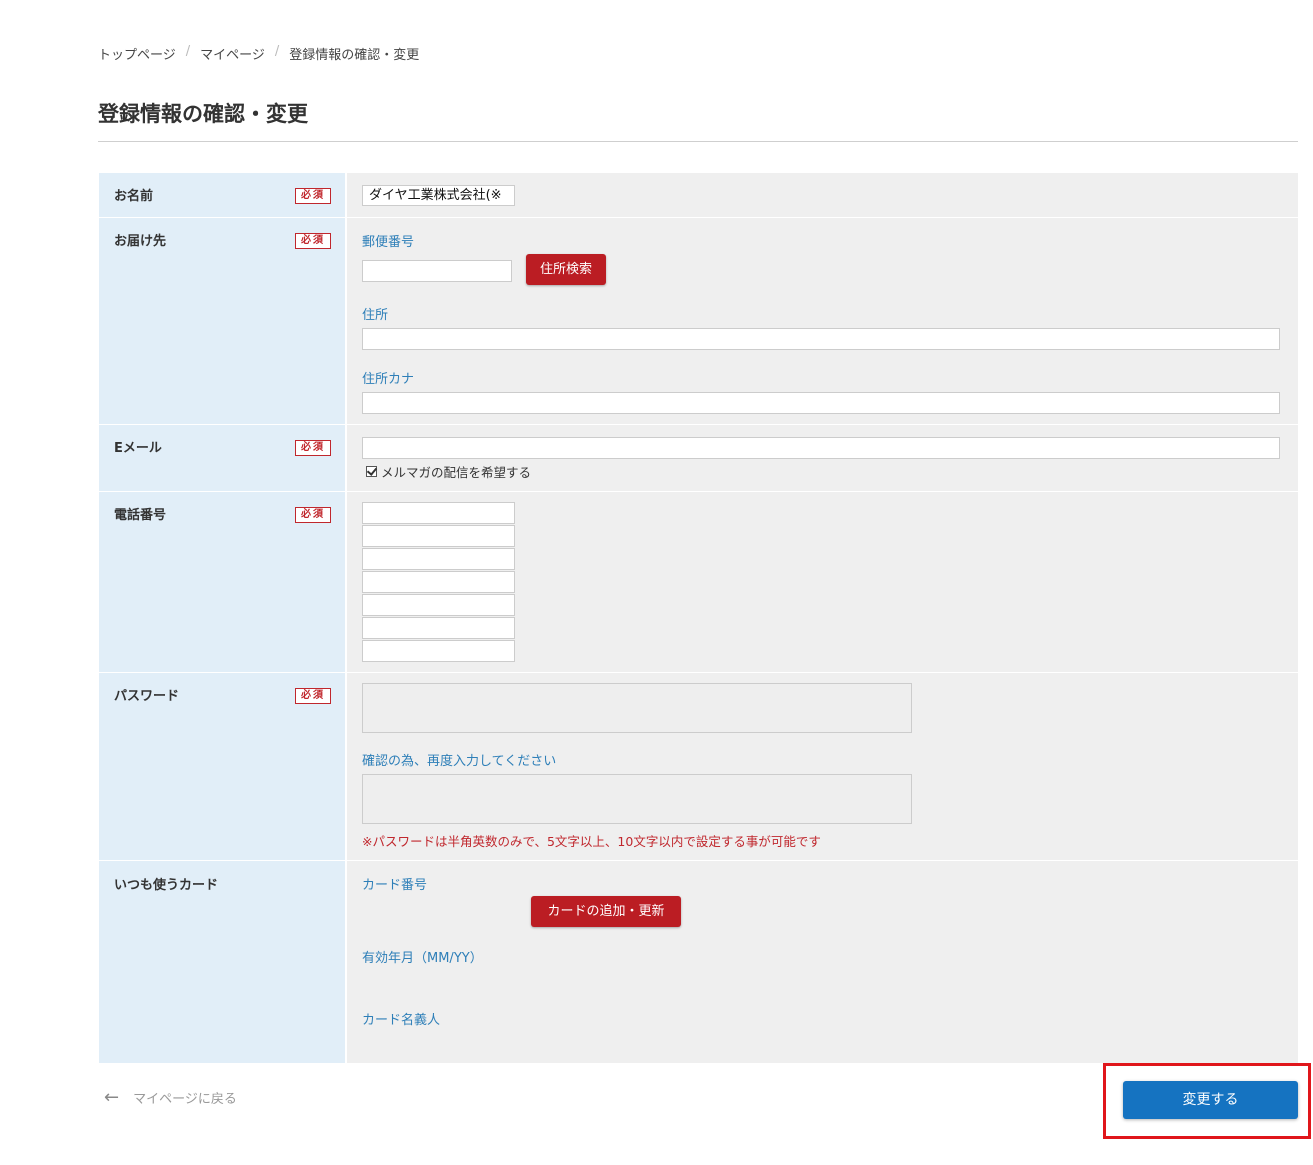  I want to click on page-title: 登録情報の確認・変更, so click(203, 114).